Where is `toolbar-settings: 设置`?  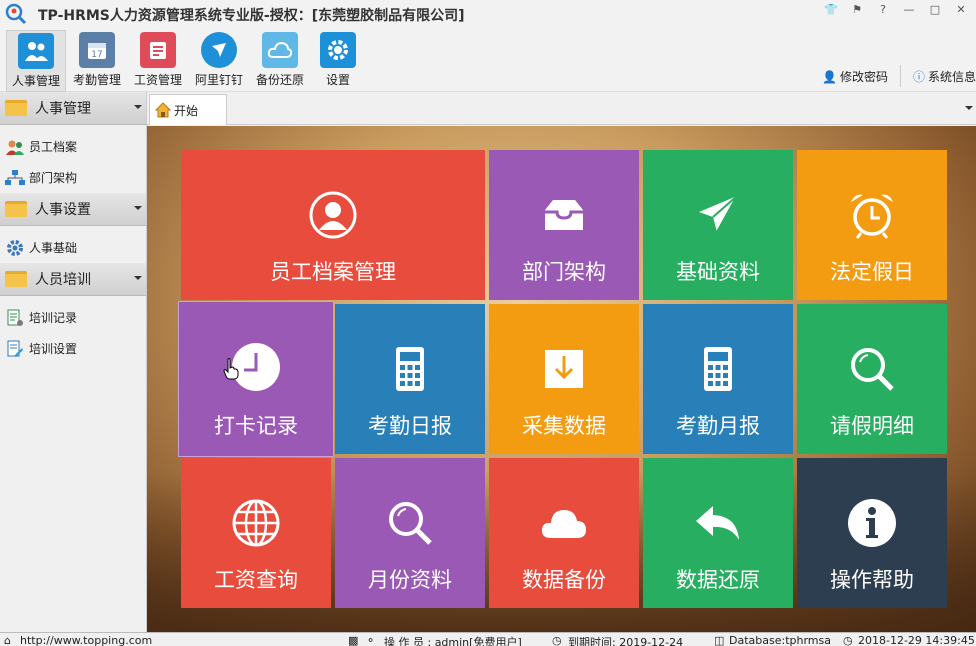 toolbar-settings: 设置 is located at coordinates (338, 61).